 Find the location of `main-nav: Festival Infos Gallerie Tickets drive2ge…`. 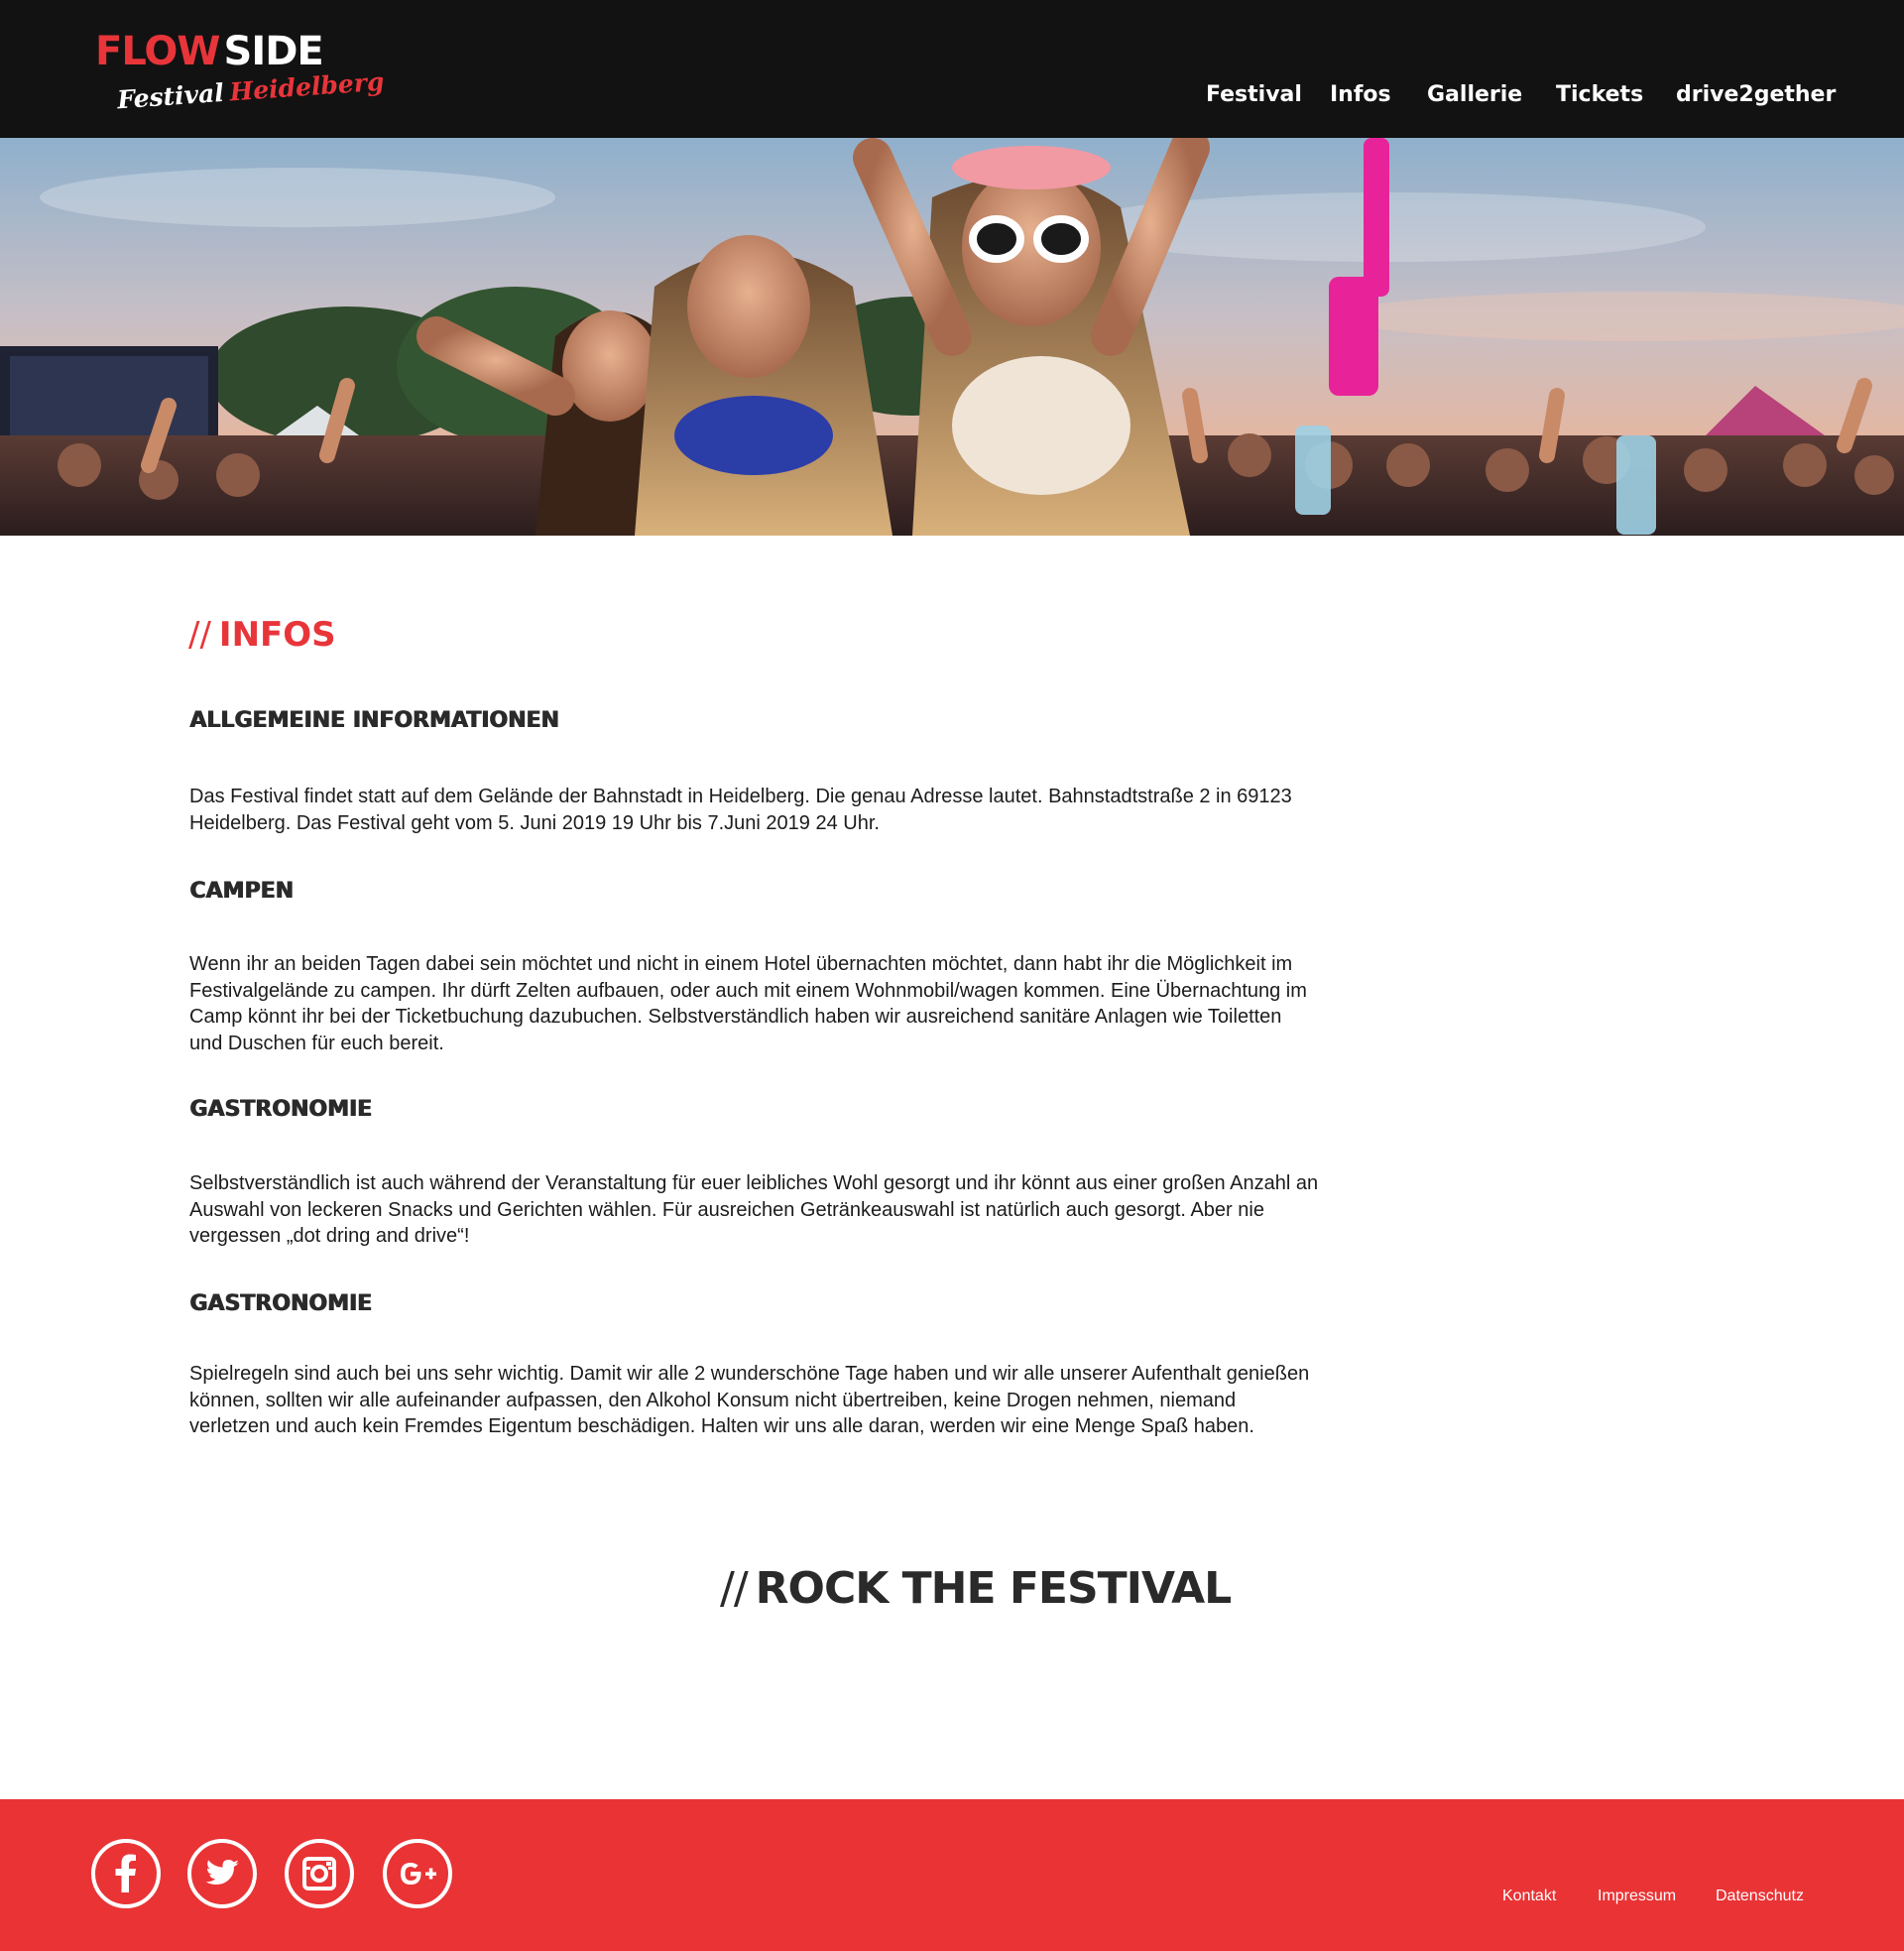

main-nav: Festival Infos Gallerie Tickets drive2ge… is located at coordinates (952, 97).